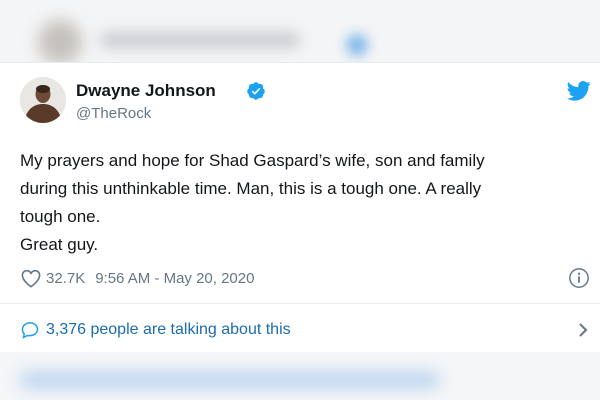 The width and height of the screenshot is (600, 400). What do you see at coordinates (579, 91) in the screenshot?
I see `twitter-bird-icon` at bounding box center [579, 91].